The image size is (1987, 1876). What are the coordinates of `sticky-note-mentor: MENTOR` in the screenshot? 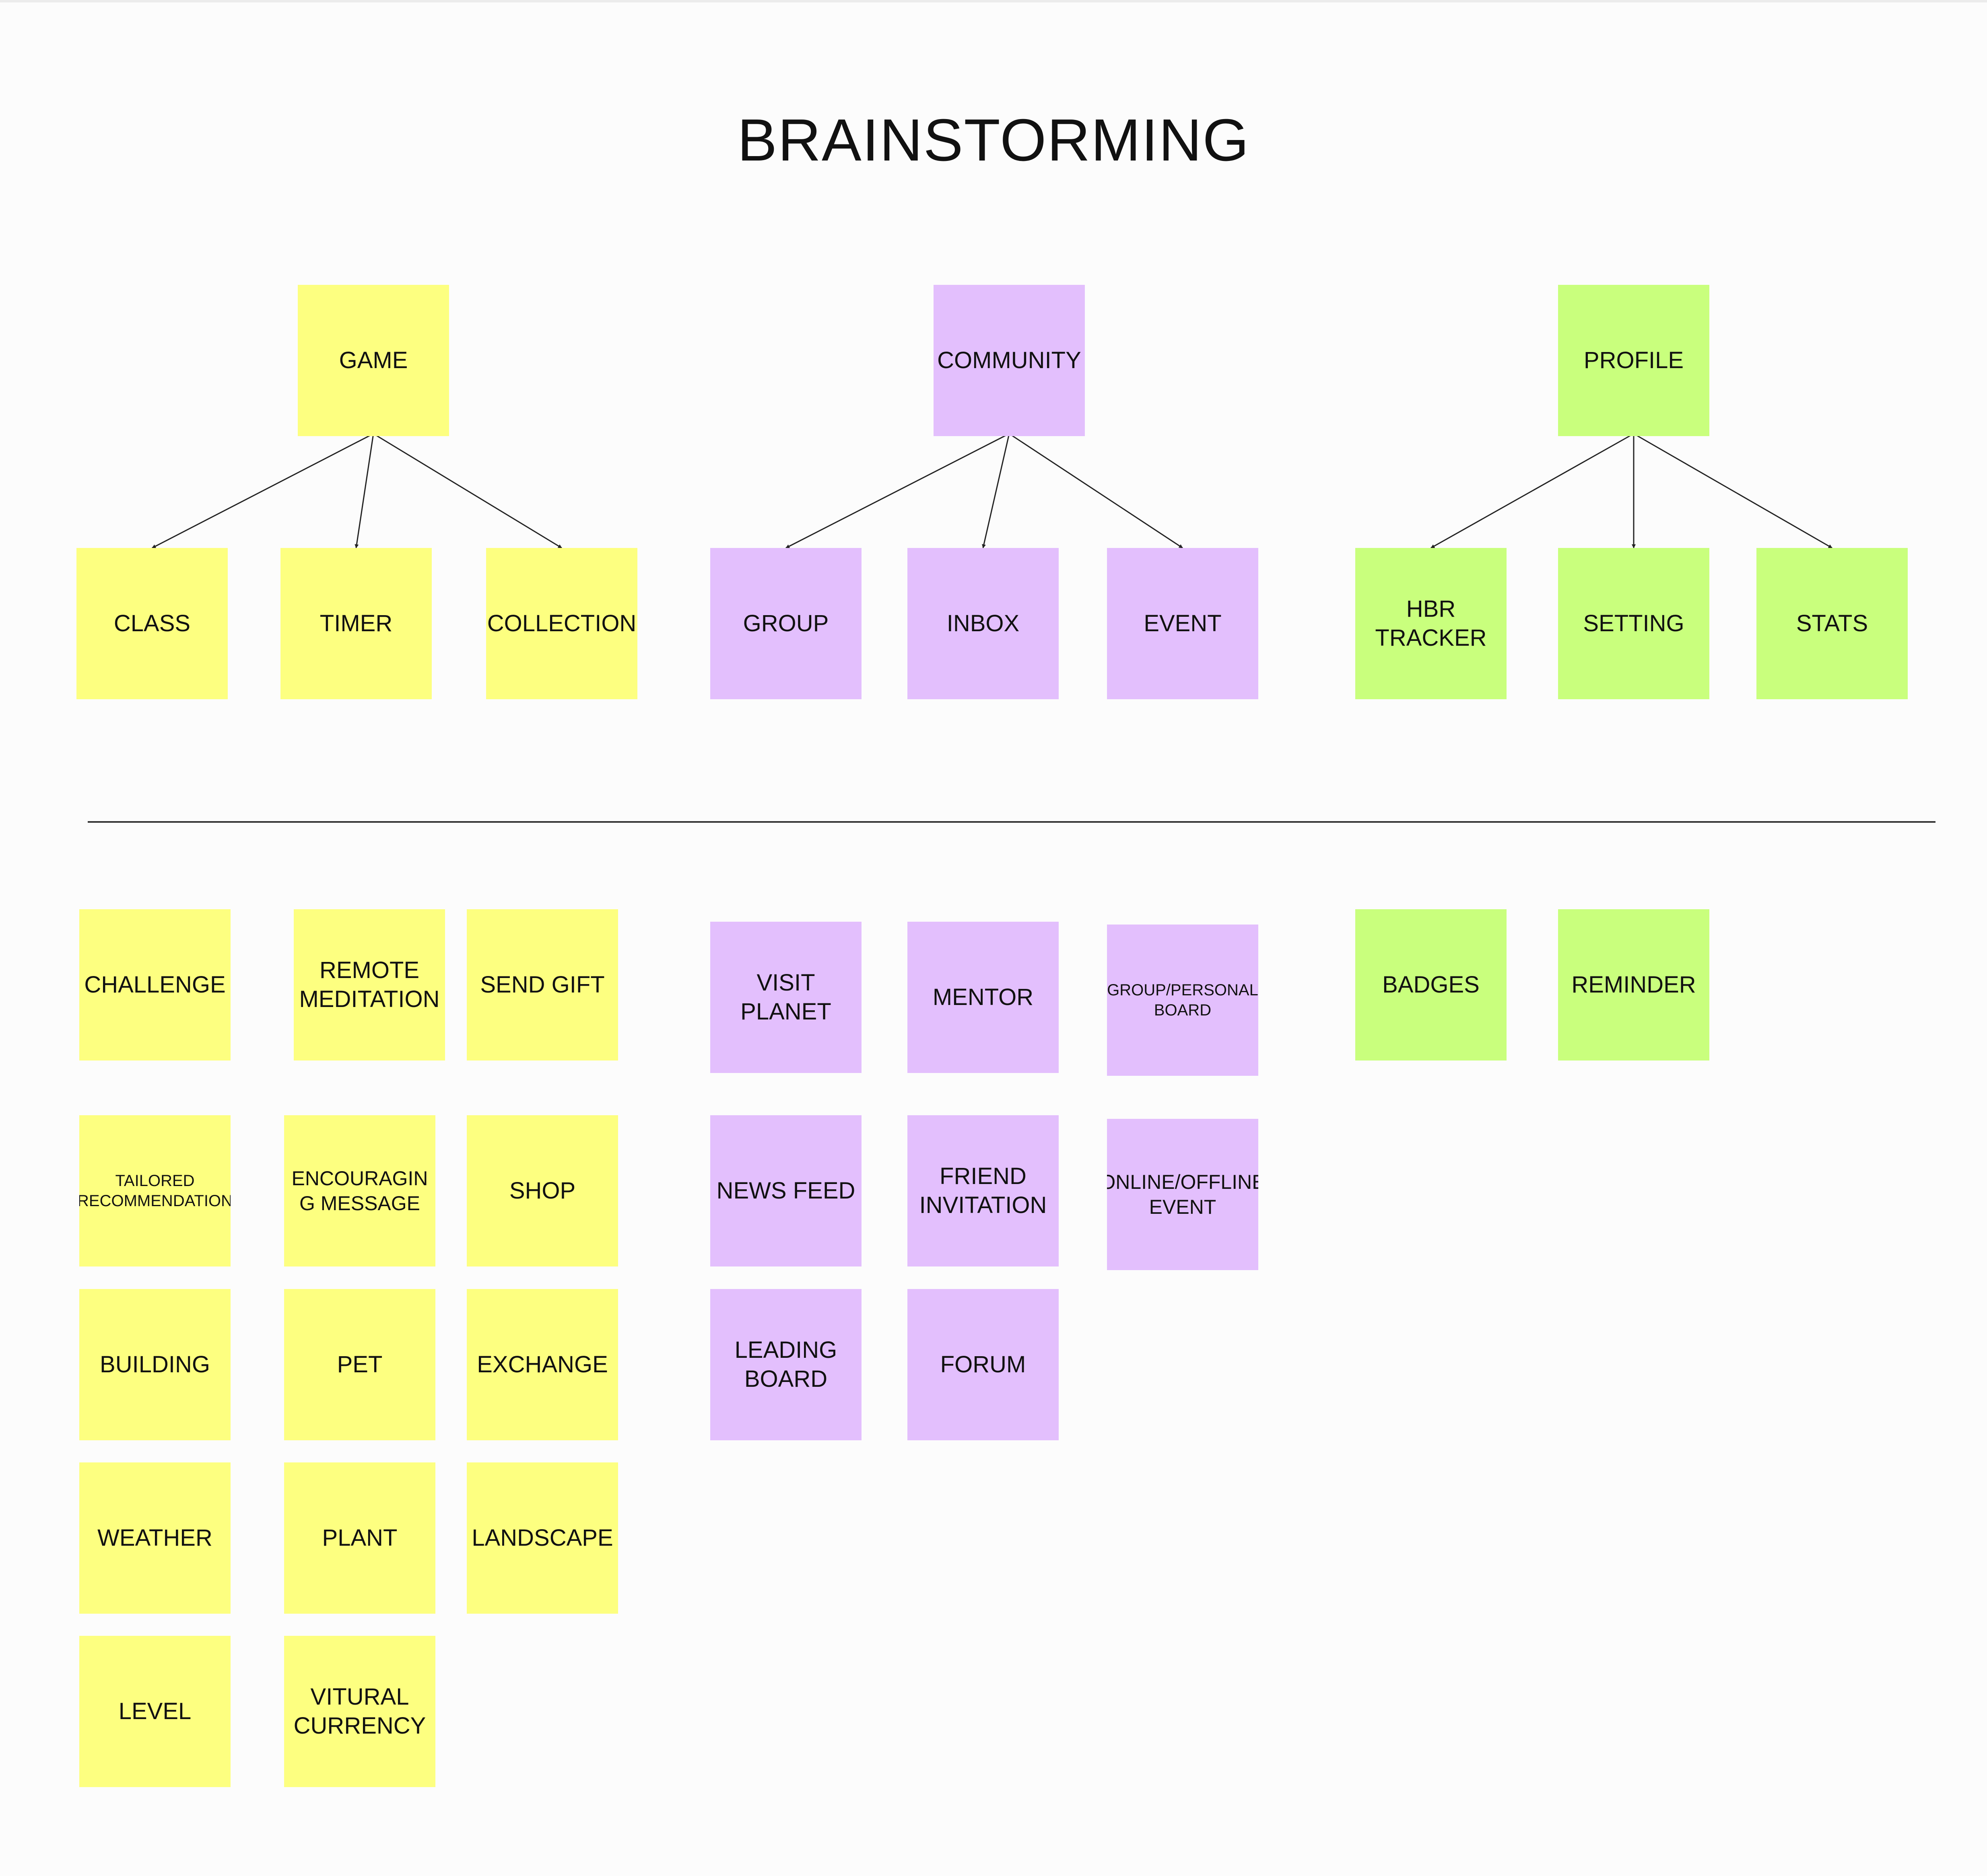 It's located at (983, 997).